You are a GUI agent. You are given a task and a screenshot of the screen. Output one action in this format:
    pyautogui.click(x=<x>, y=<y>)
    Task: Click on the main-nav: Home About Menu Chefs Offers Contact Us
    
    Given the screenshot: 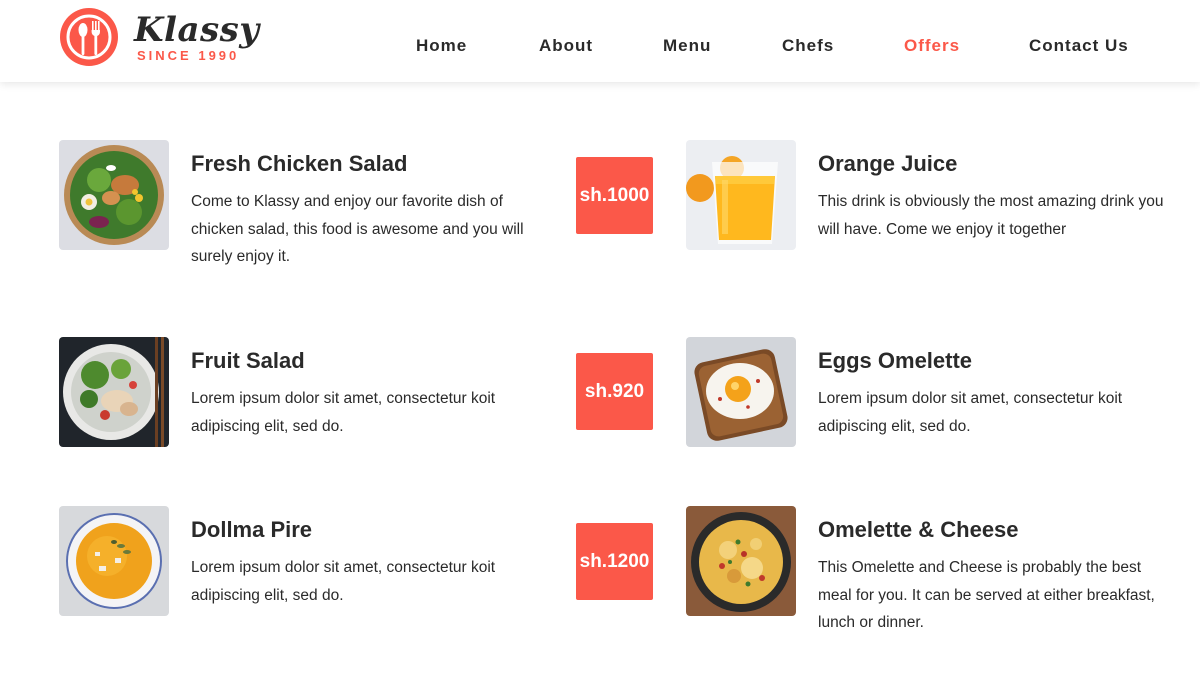 What is the action you would take?
    pyautogui.click(x=600, y=47)
    